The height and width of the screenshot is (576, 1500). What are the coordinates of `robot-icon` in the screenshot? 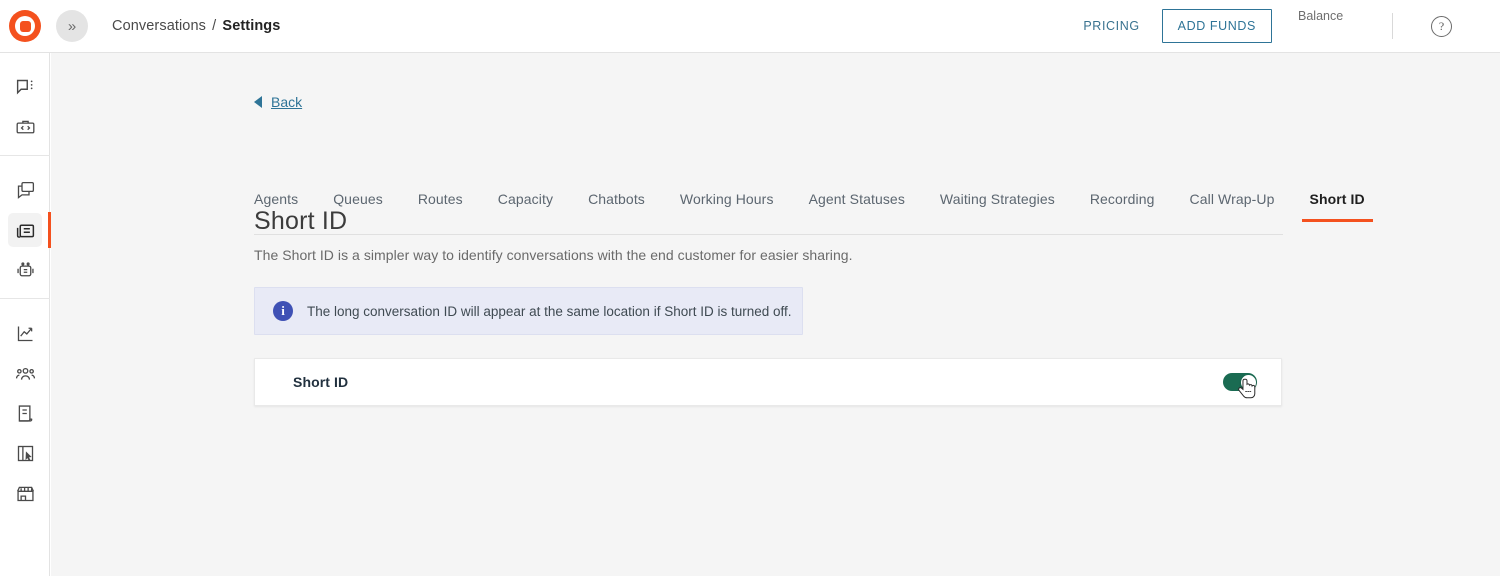 It's located at (25, 270).